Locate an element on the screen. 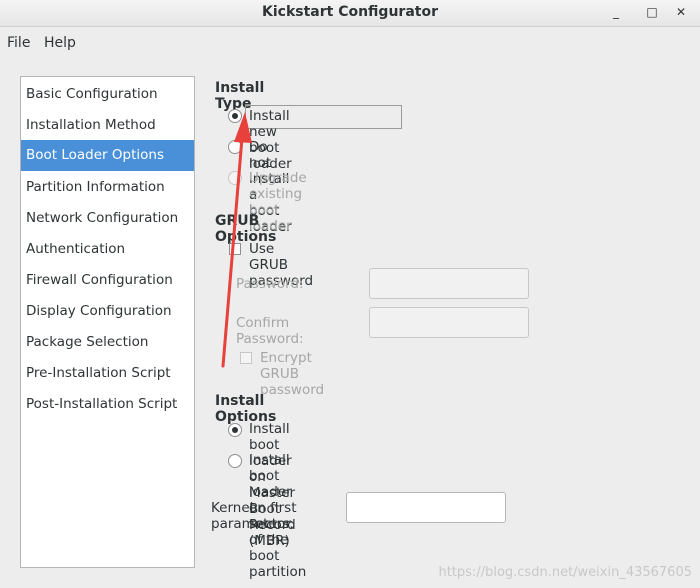  title-bar: Kickstart Configurator _ □ ✕ is located at coordinates (350, 13).